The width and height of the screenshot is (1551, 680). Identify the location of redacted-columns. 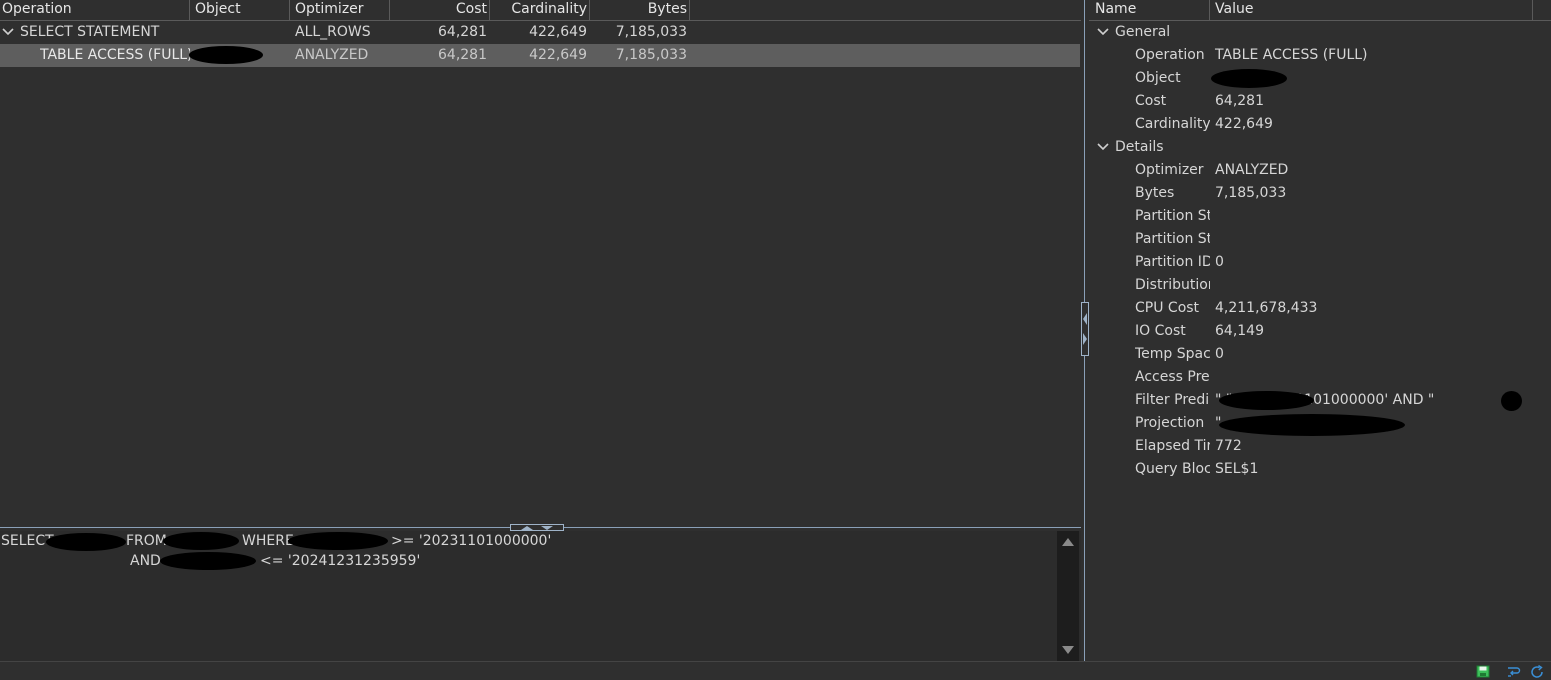
(86, 542).